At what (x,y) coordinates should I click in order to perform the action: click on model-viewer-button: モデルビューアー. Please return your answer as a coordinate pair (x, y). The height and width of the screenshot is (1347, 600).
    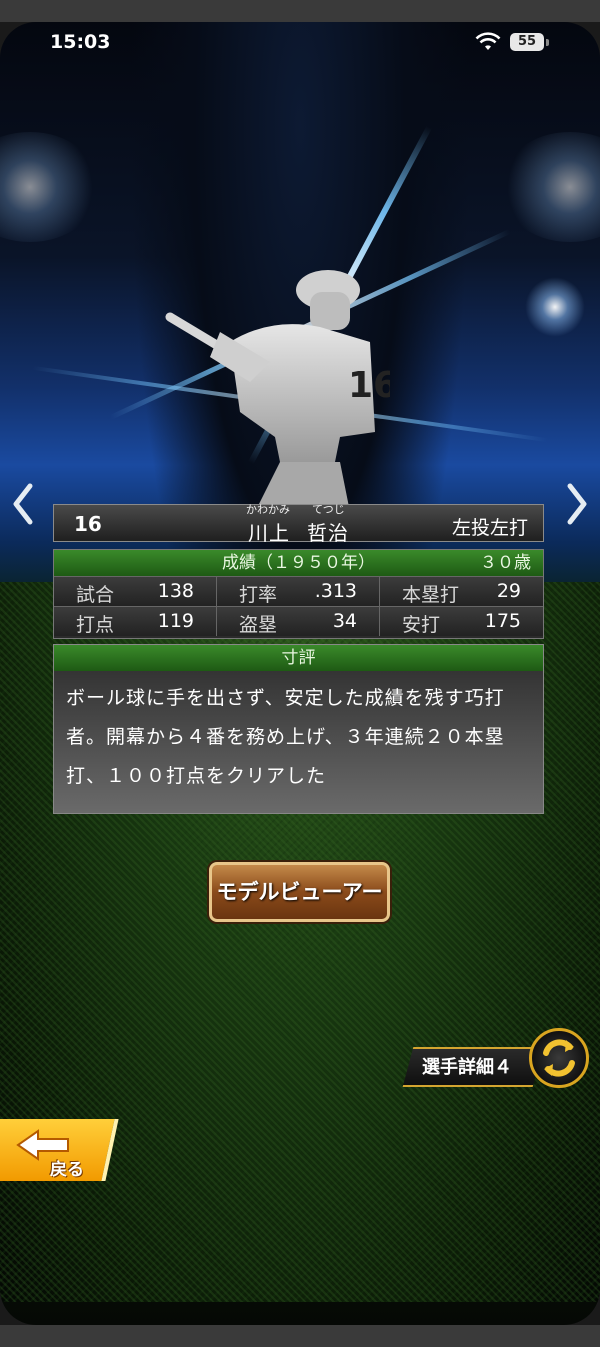
    Looking at the image, I should click on (299, 892).